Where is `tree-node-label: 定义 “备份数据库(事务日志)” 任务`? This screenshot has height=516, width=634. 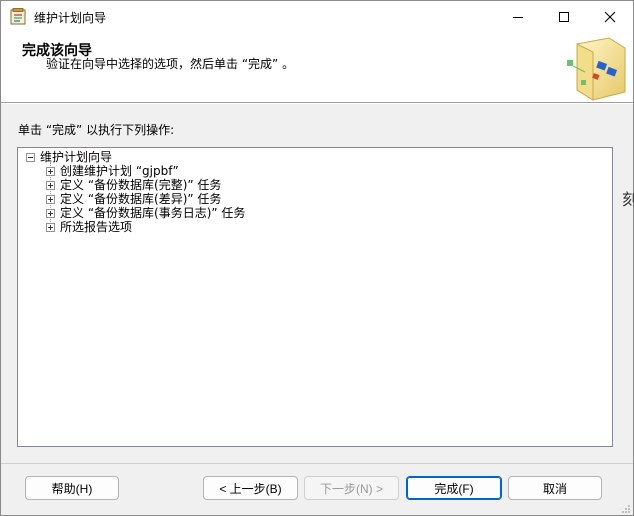 tree-node-label: 定义 “备份数据库(事务日志)” 任务 is located at coordinates (153, 213).